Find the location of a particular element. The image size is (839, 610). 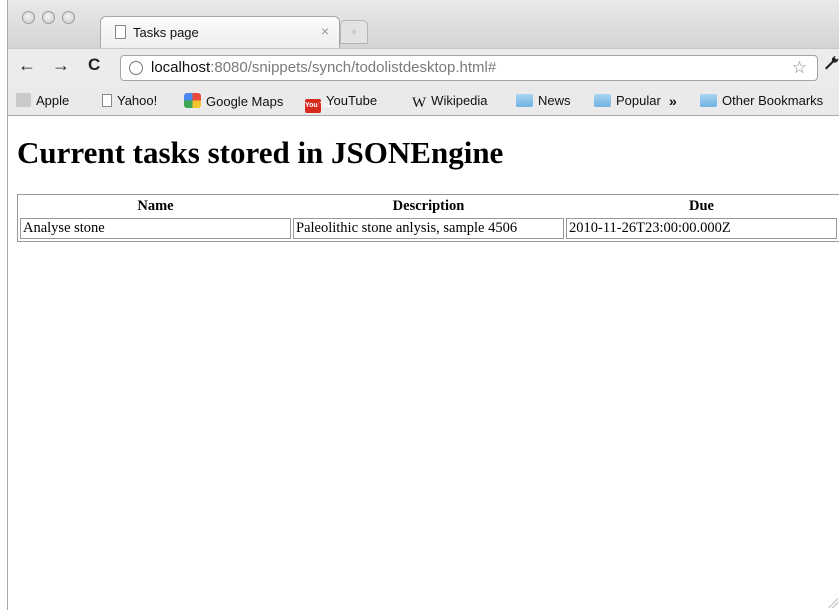

wrench-icon is located at coordinates (832, 62).